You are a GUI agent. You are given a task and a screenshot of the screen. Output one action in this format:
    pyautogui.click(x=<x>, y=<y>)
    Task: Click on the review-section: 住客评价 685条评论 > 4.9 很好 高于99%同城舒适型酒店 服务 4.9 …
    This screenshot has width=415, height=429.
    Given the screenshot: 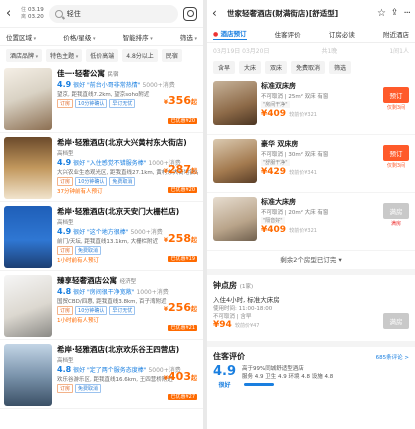 What is the action you would take?
    pyautogui.click(x=311, y=377)
    